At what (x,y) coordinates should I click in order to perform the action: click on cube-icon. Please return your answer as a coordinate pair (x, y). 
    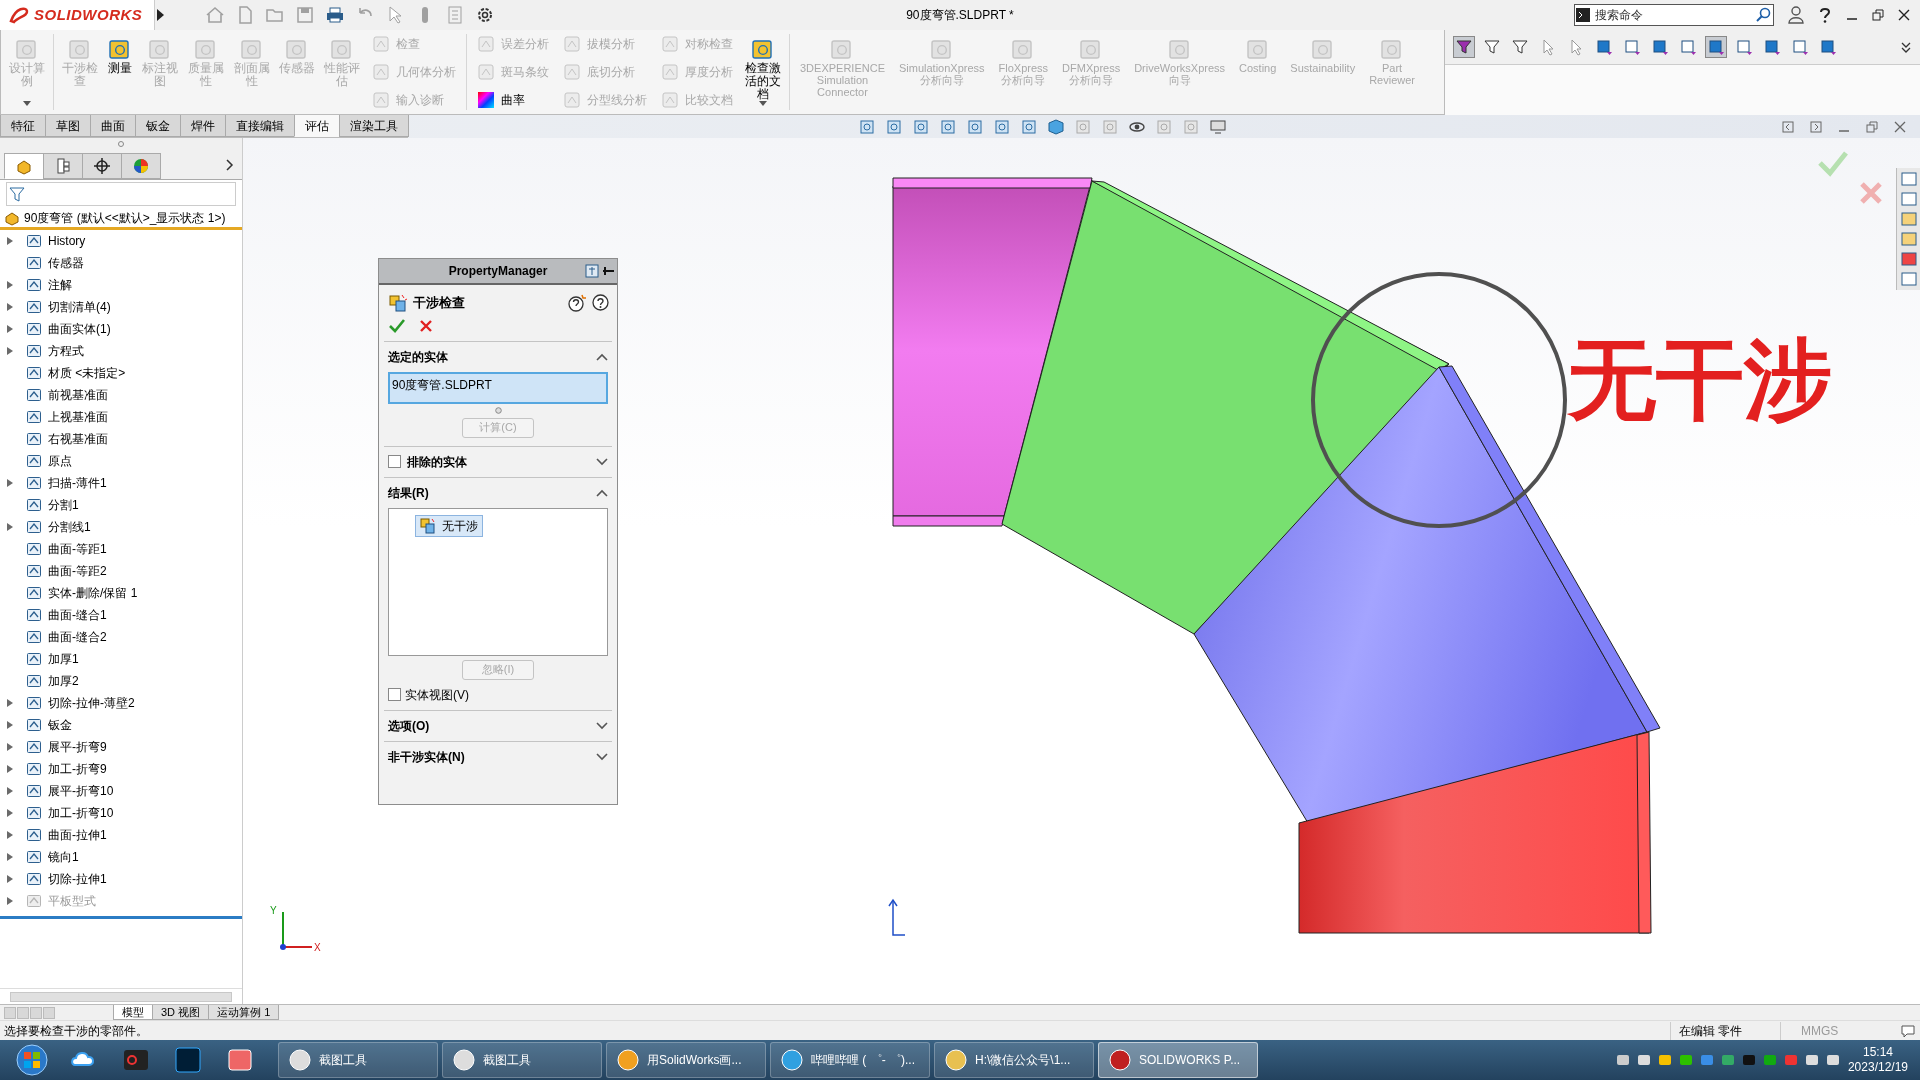
    Looking at the image, I should click on (1056, 126).